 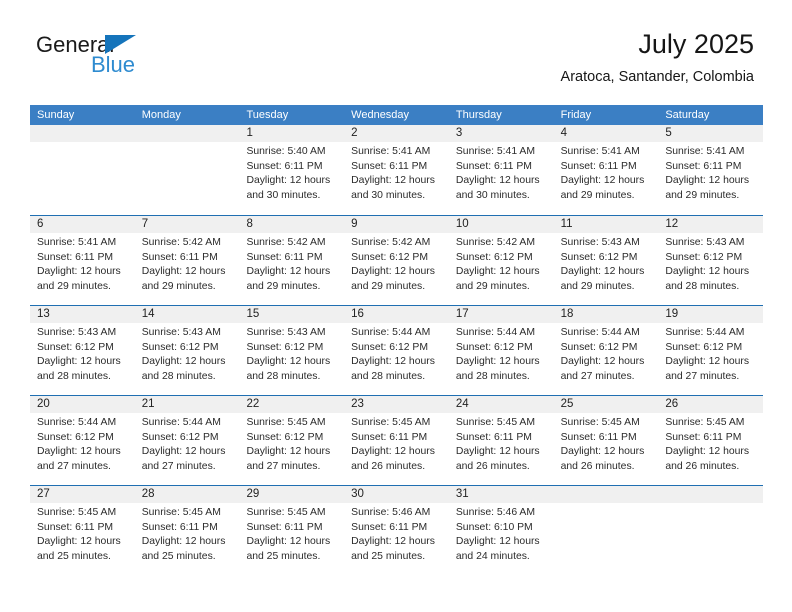 I want to click on daylight-text-line2: and 30 minutes., so click(x=283, y=195).